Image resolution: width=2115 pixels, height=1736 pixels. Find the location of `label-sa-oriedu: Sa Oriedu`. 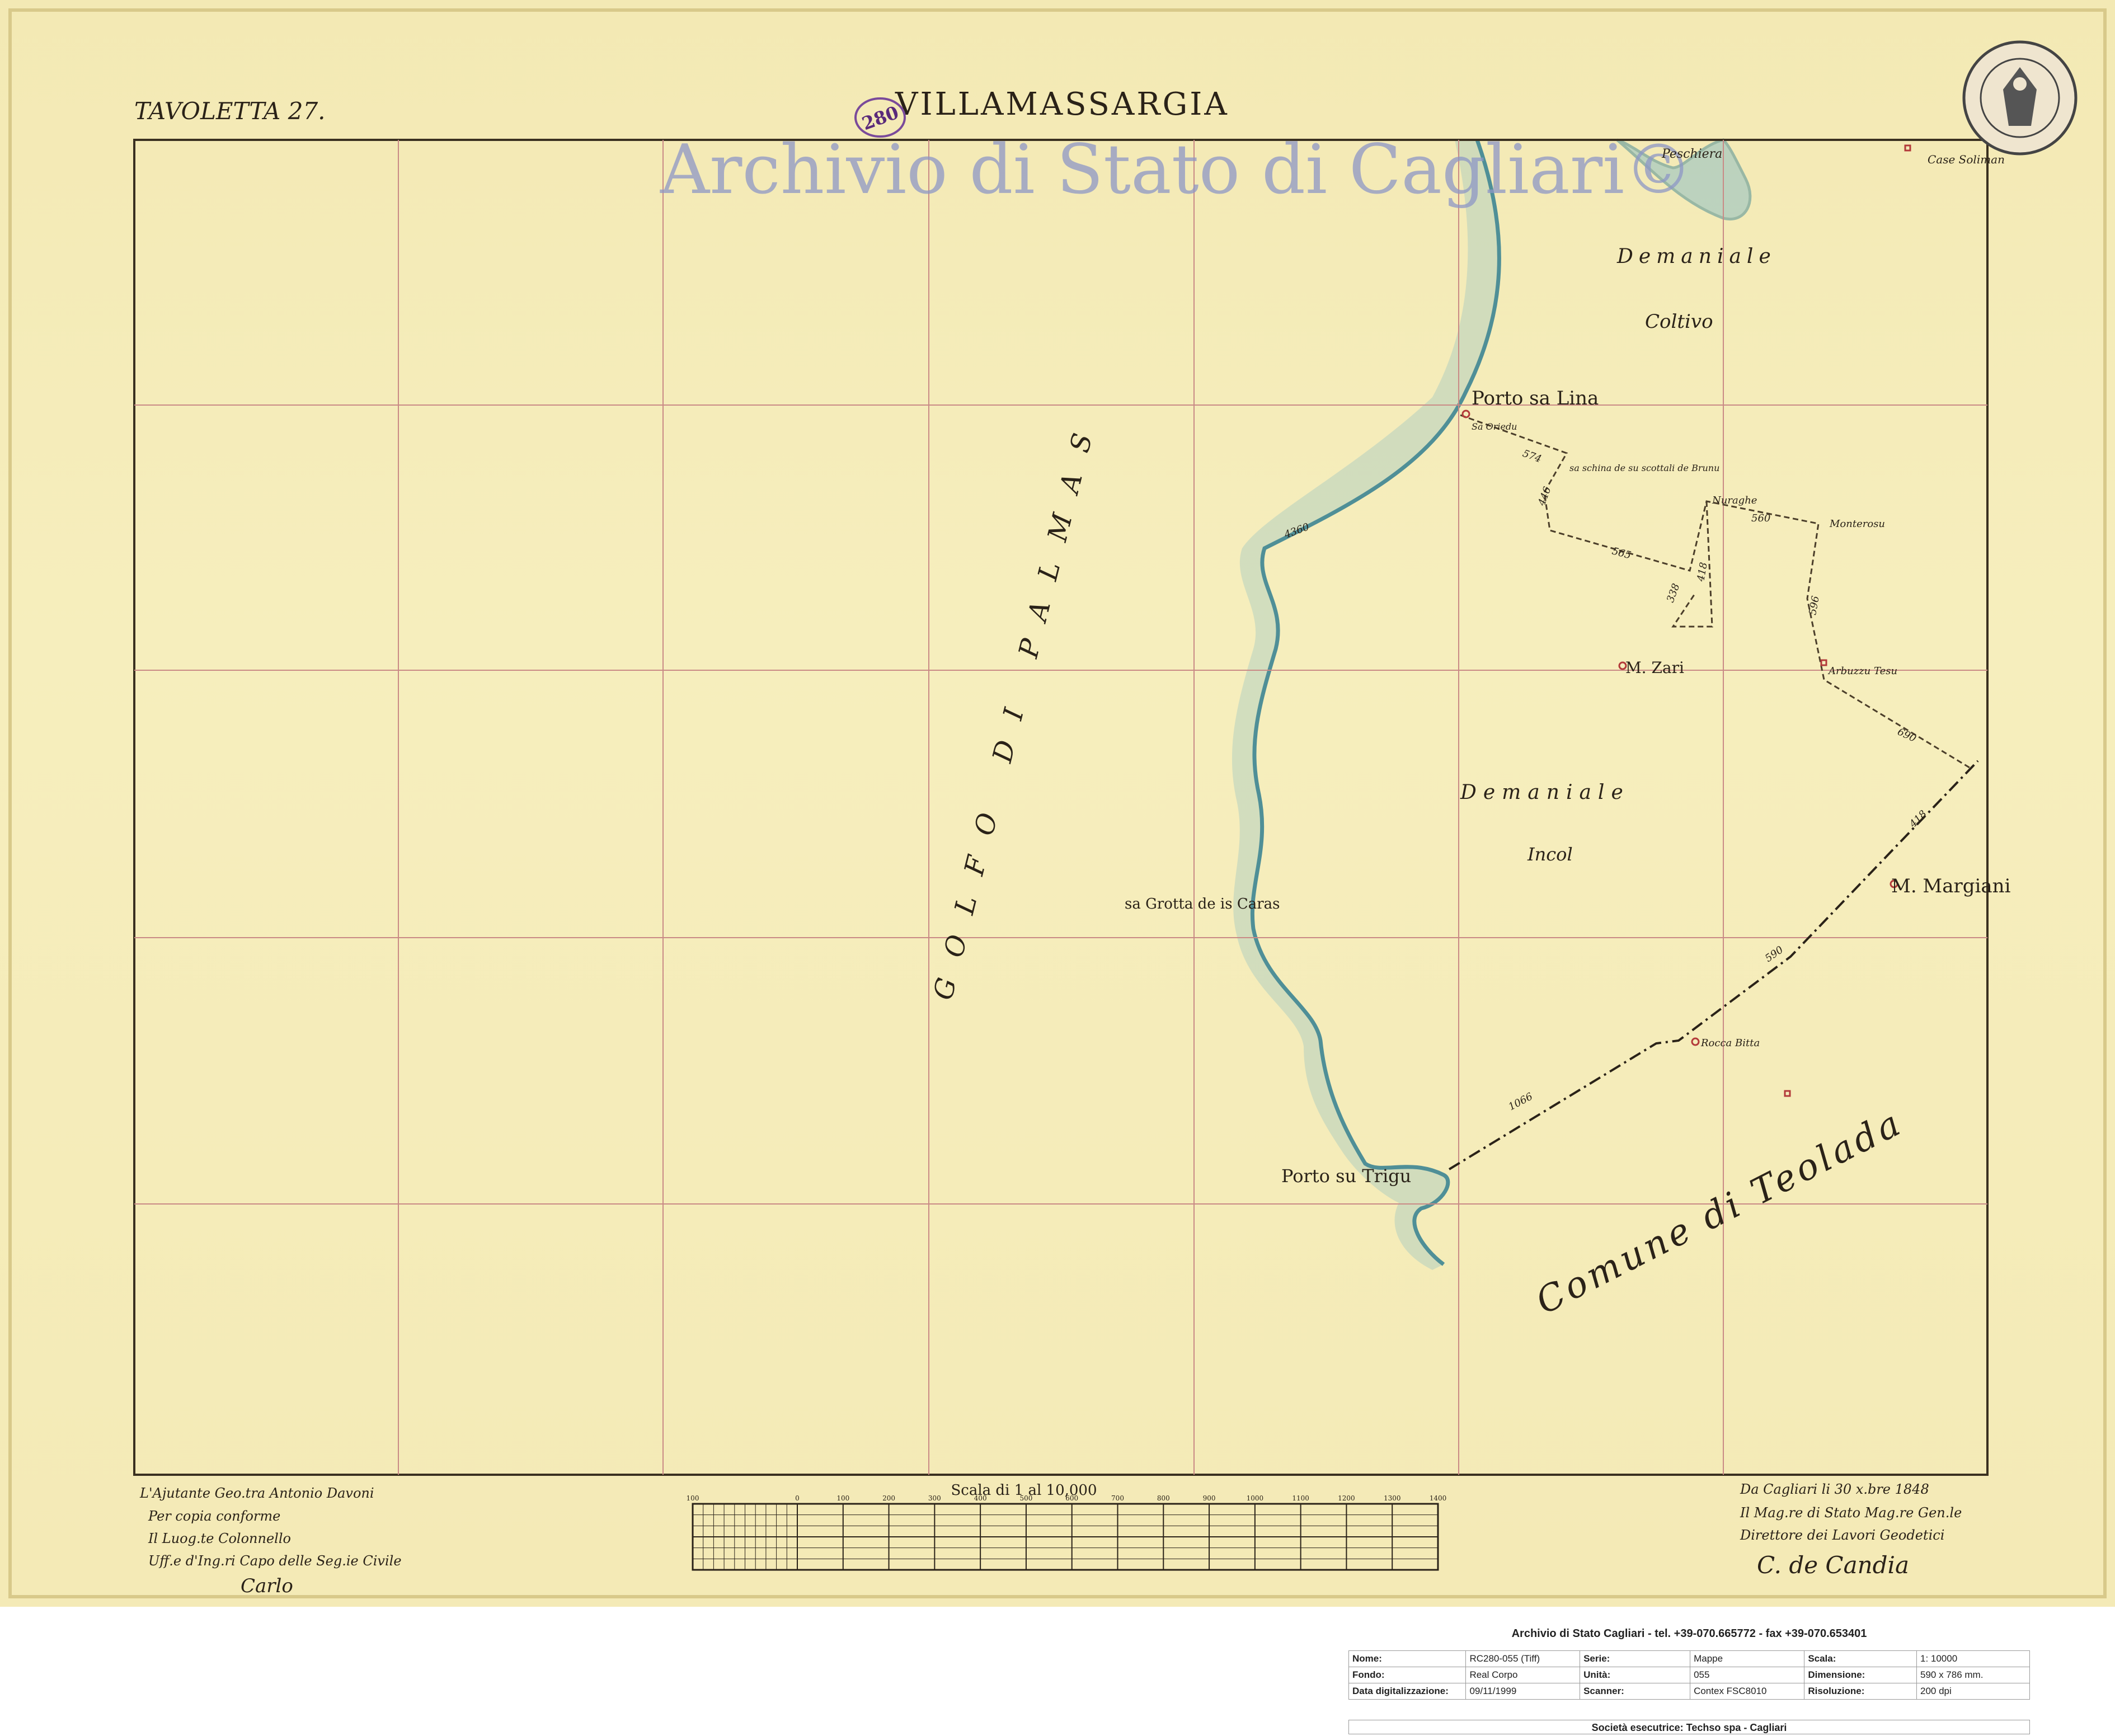

label-sa-oriedu: Sa Oriedu is located at coordinates (1494, 427).